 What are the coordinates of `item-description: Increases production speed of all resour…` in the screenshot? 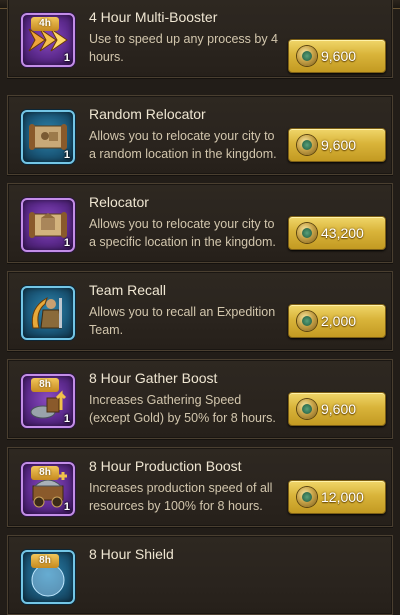 It's located at (189, 497).